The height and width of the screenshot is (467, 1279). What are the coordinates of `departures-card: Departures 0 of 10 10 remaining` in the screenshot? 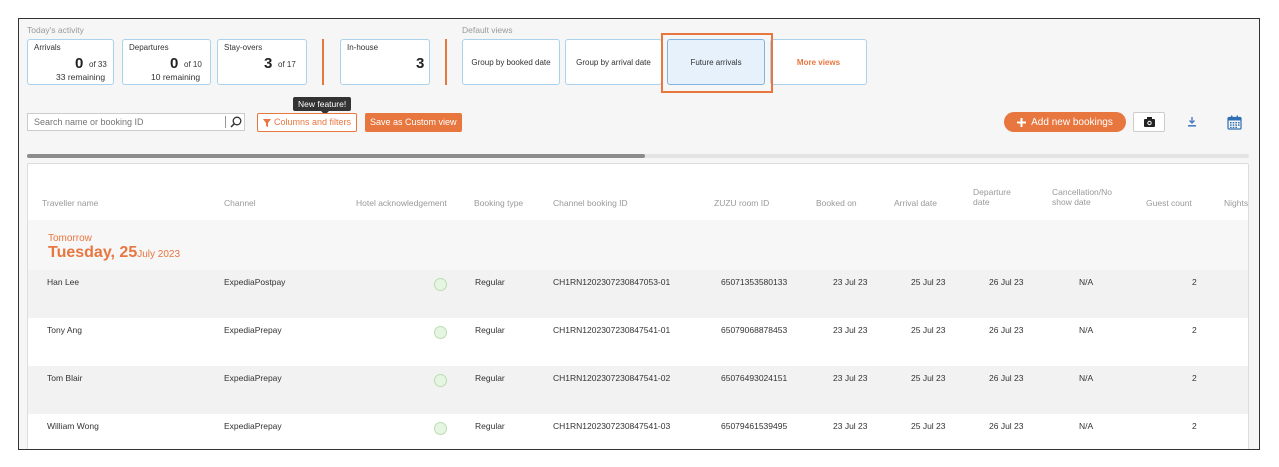 It's located at (166, 62).